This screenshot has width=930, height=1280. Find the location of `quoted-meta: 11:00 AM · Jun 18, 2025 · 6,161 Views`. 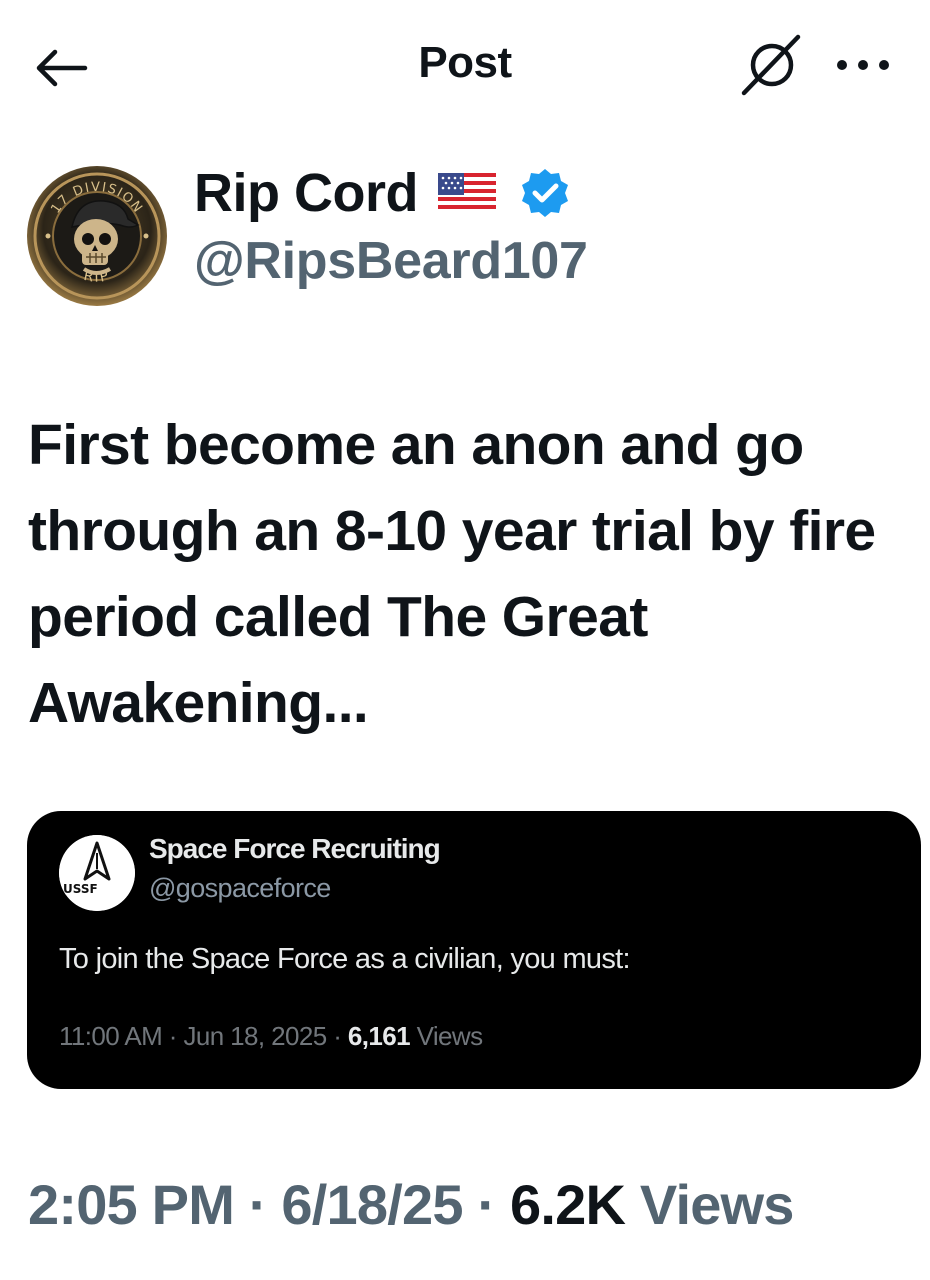

quoted-meta: 11:00 AM · Jun 18, 2025 · 6,161 Views is located at coordinates (271, 1036).